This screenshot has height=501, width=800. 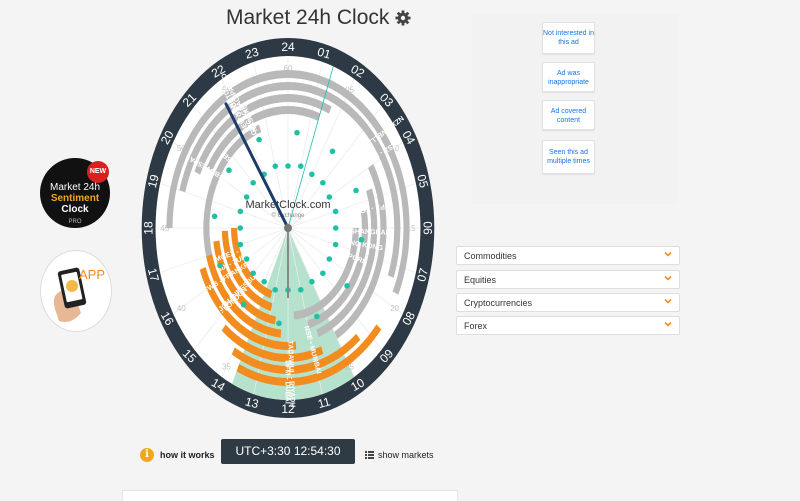 I want to click on show-markets-button: show markets, so click(x=399, y=455).